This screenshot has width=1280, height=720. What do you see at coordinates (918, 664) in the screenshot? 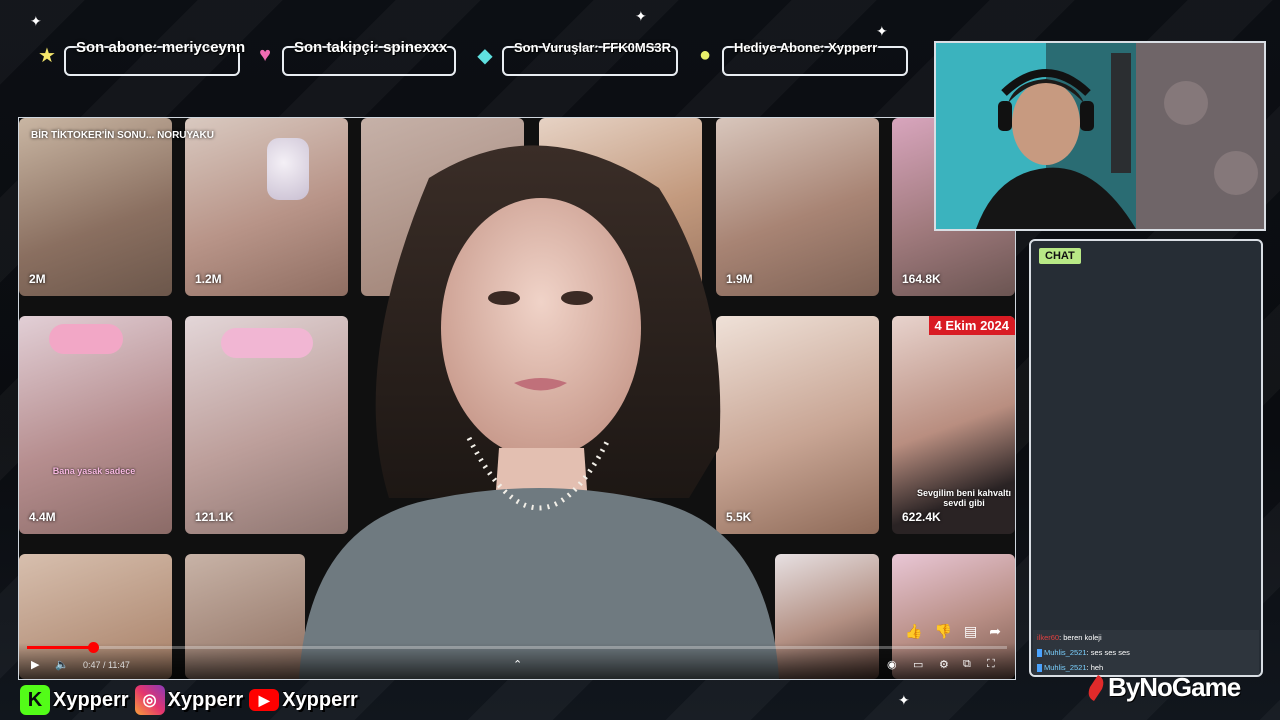
I see `subtitles-icon: ▭` at bounding box center [918, 664].